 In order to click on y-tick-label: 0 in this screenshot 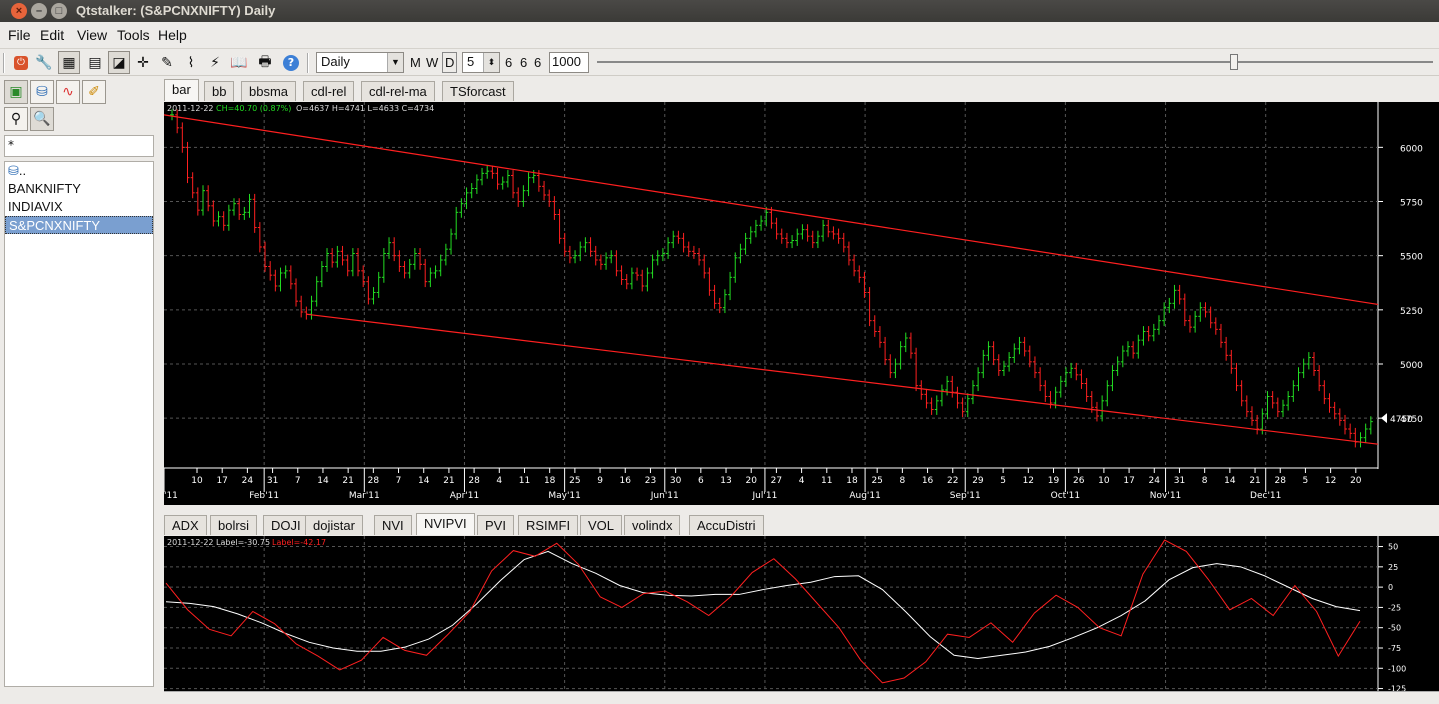, I will do `click(1390, 587)`.